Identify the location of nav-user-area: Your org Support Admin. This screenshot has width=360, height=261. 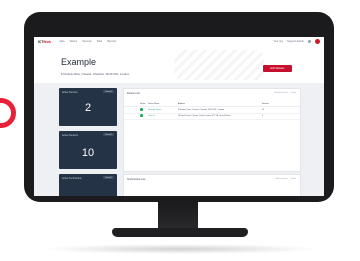
(296, 41).